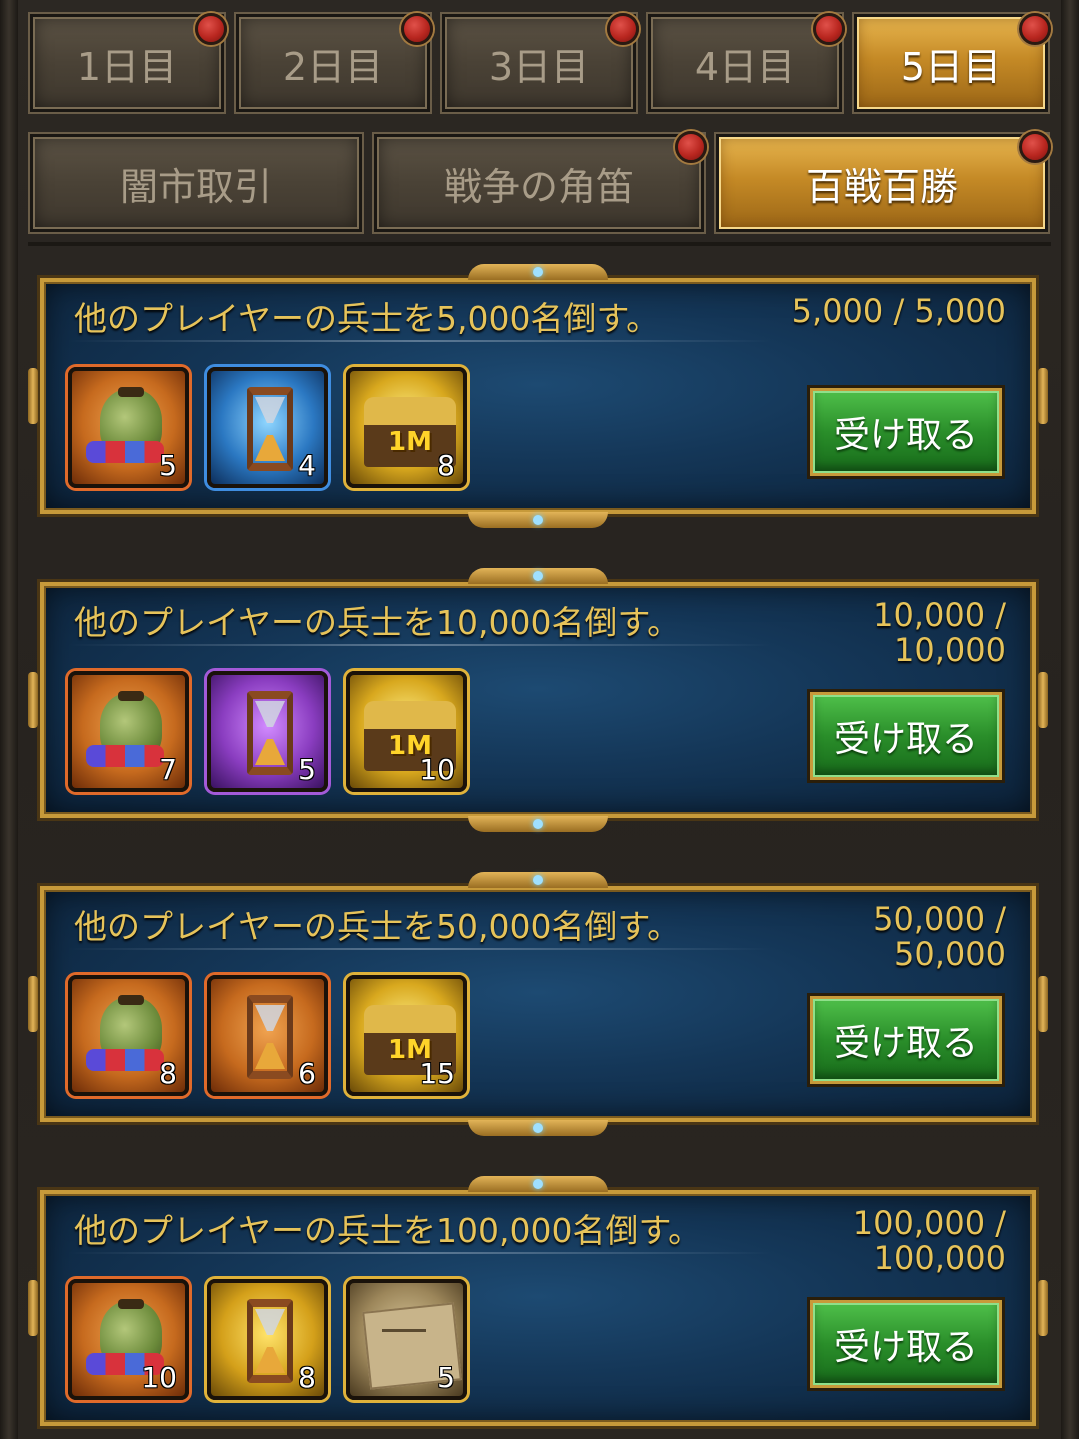  Describe the element at coordinates (1070, 719) in the screenshot. I see `right-frame` at that location.